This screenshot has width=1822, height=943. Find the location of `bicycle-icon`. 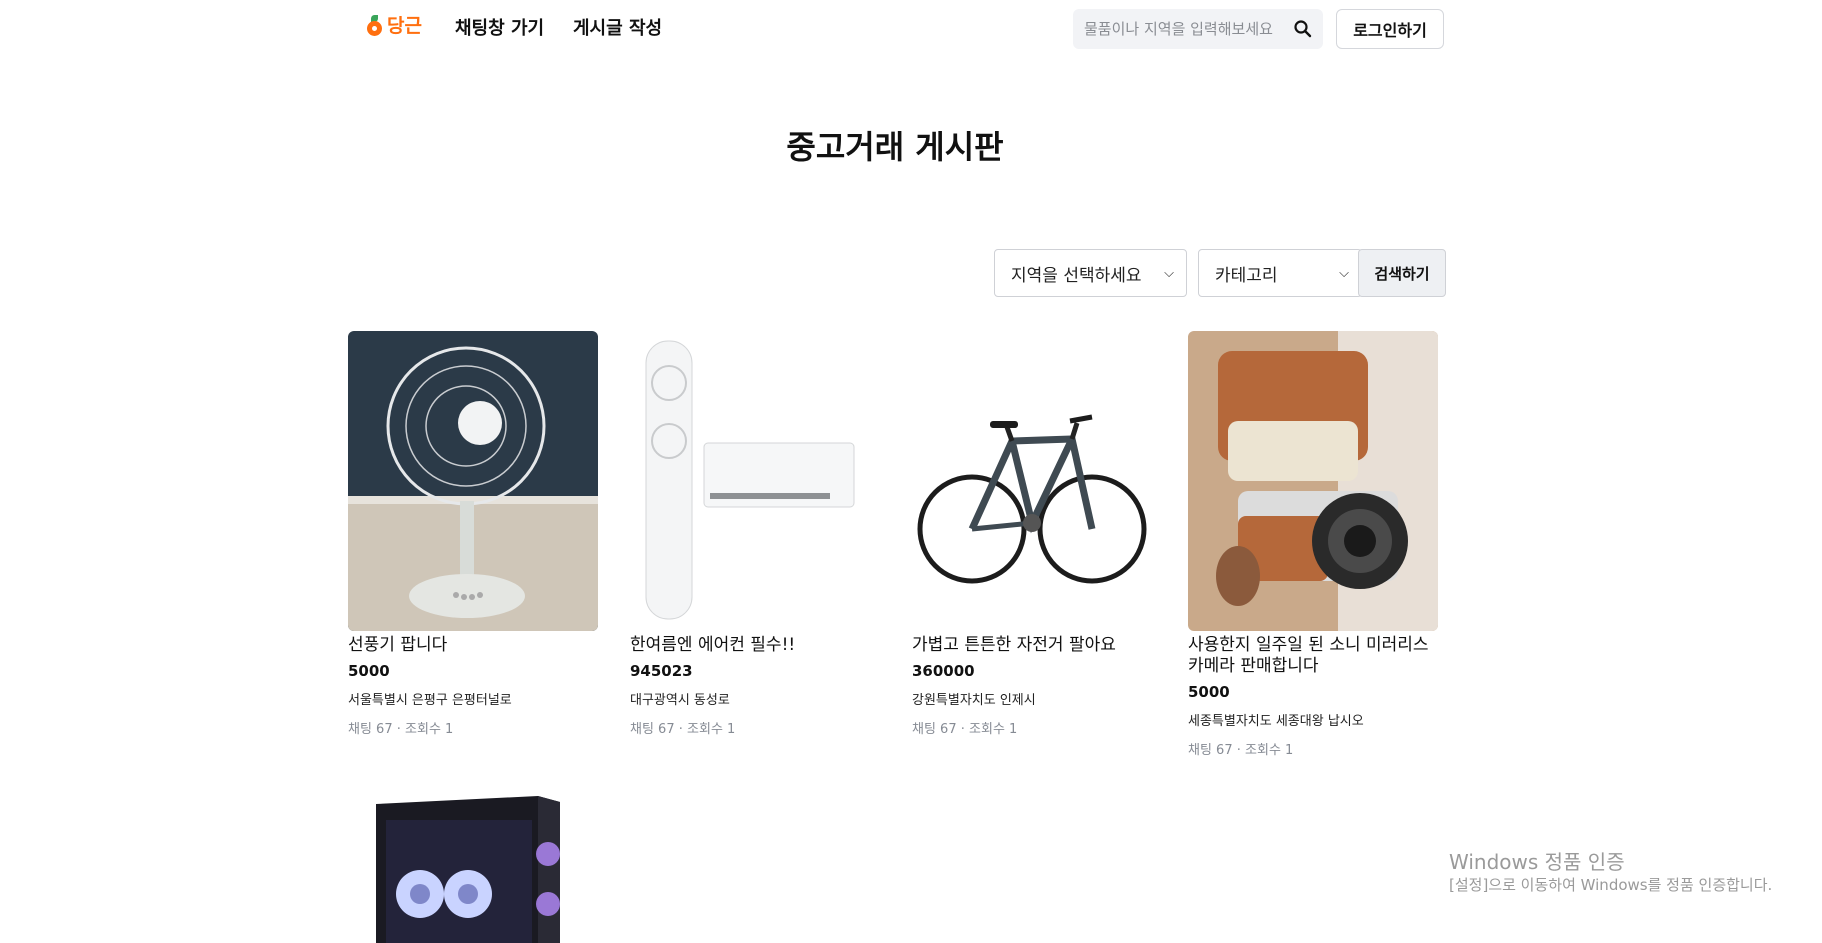

bicycle-icon is located at coordinates (1037, 481).